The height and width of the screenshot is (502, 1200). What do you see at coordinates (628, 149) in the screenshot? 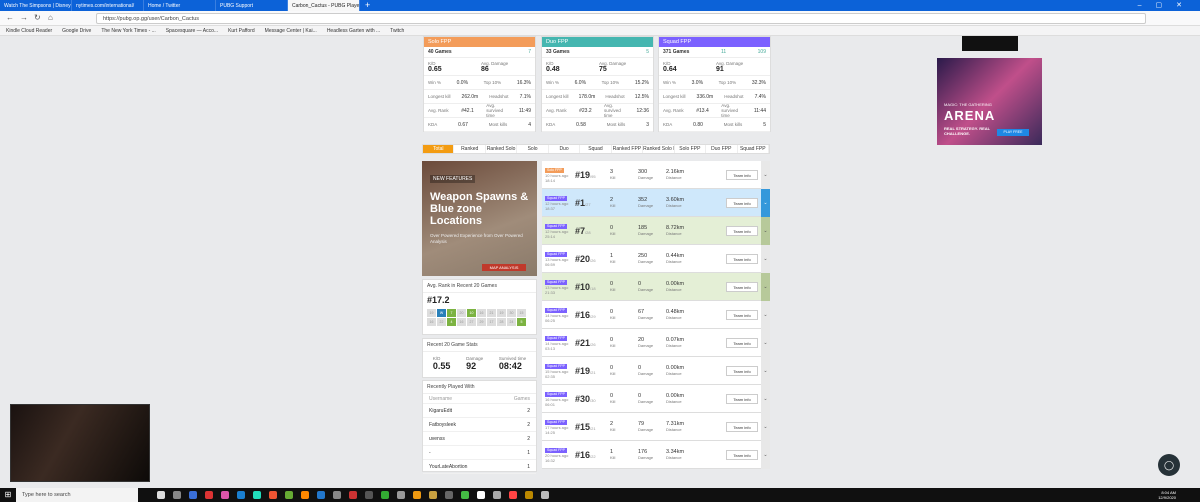
I see `mode-tab: Ranked FPP` at bounding box center [628, 149].